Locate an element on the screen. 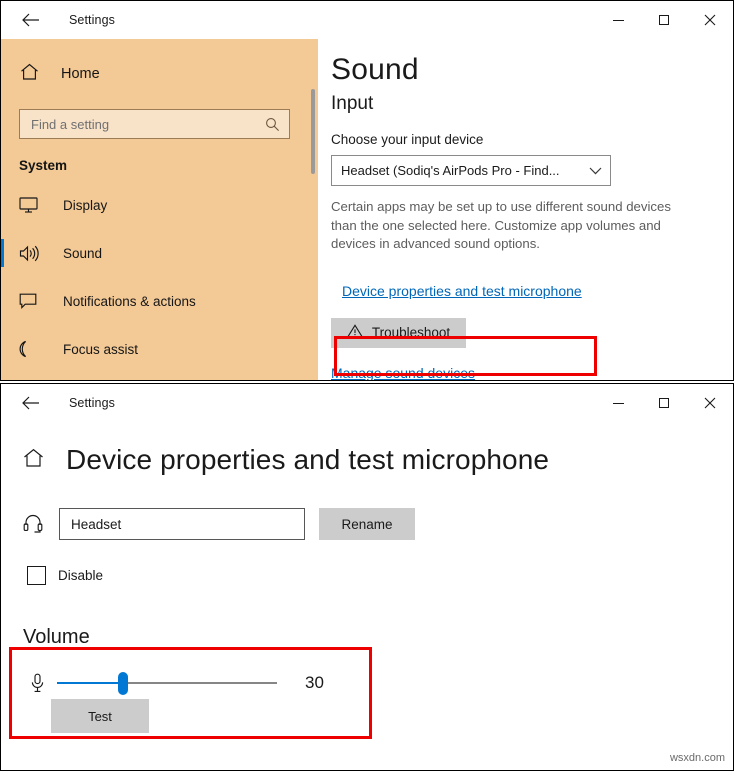  sidebar-item-label: Focus assist is located at coordinates (101, 349).